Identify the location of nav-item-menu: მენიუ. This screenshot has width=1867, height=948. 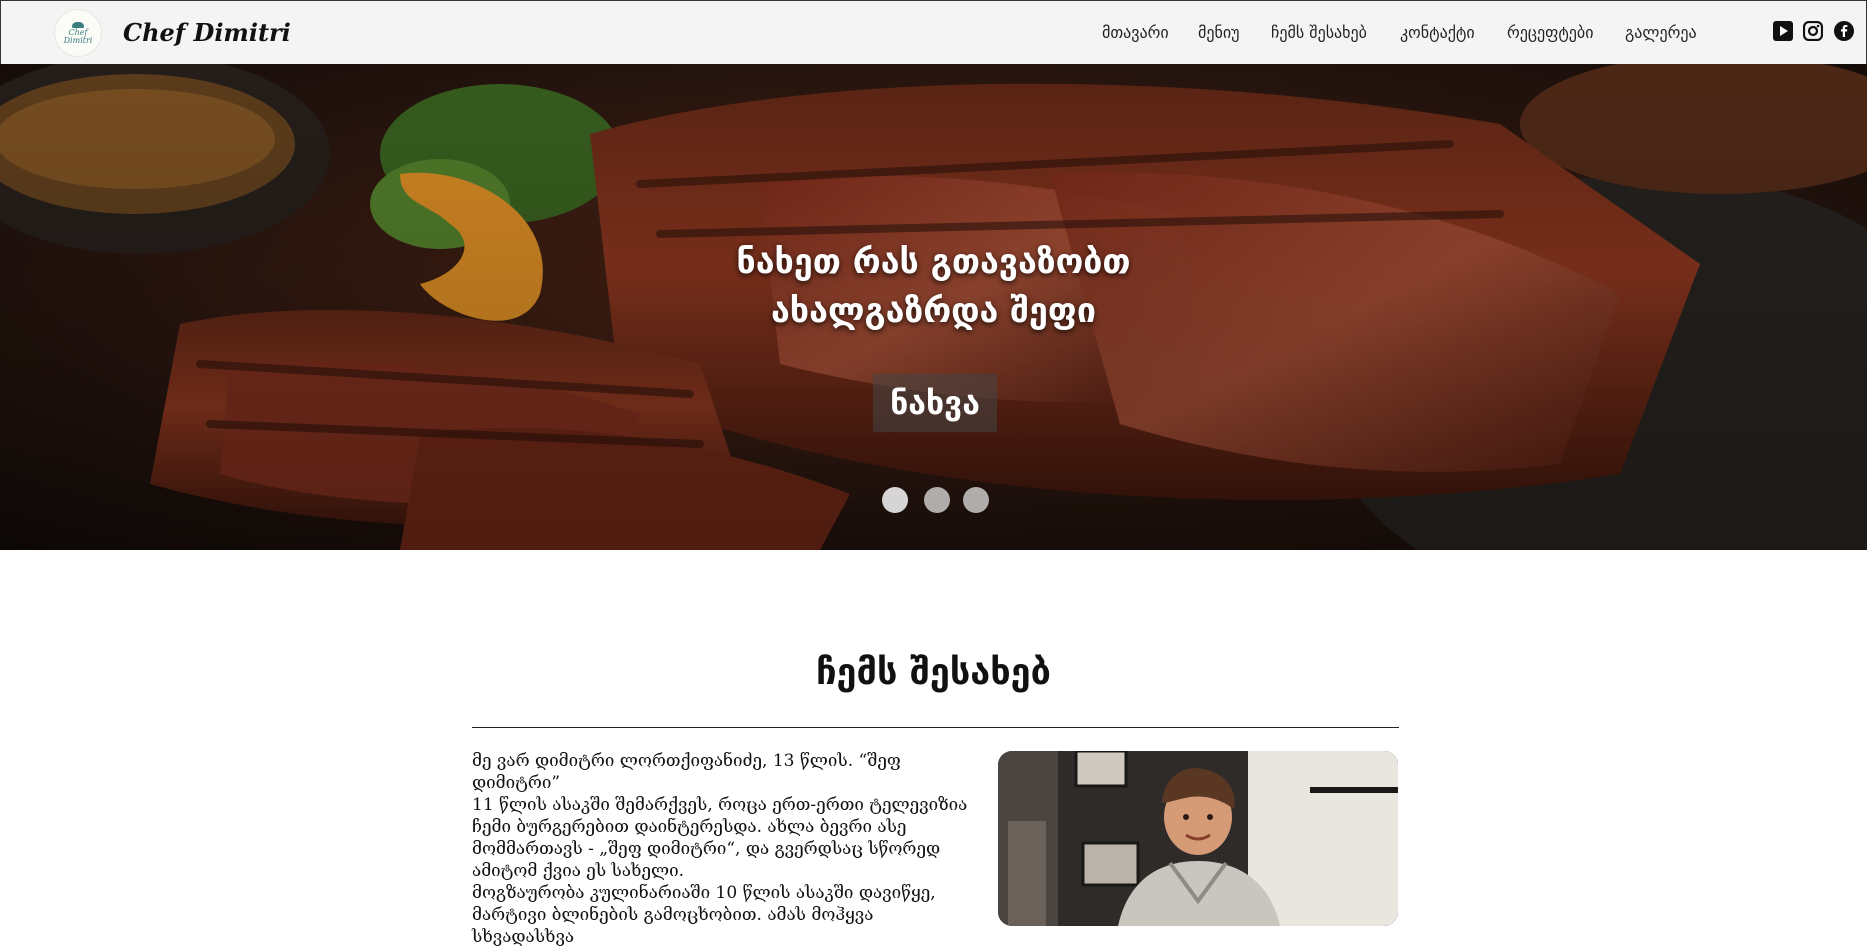
(1218, 32).